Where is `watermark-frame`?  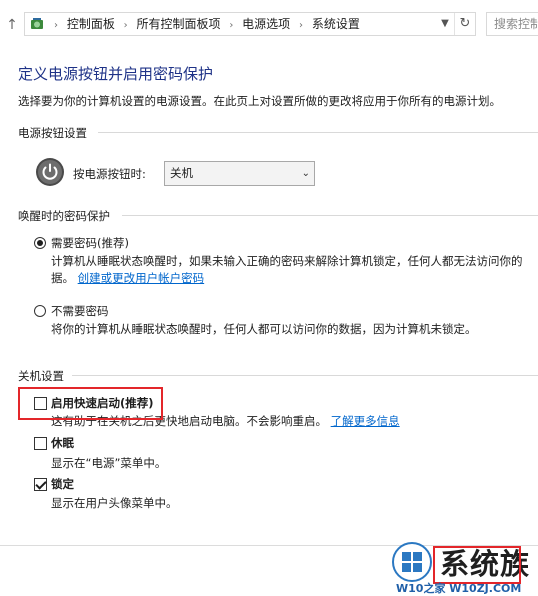 watermark-frame is located at coordinates (477, 565).